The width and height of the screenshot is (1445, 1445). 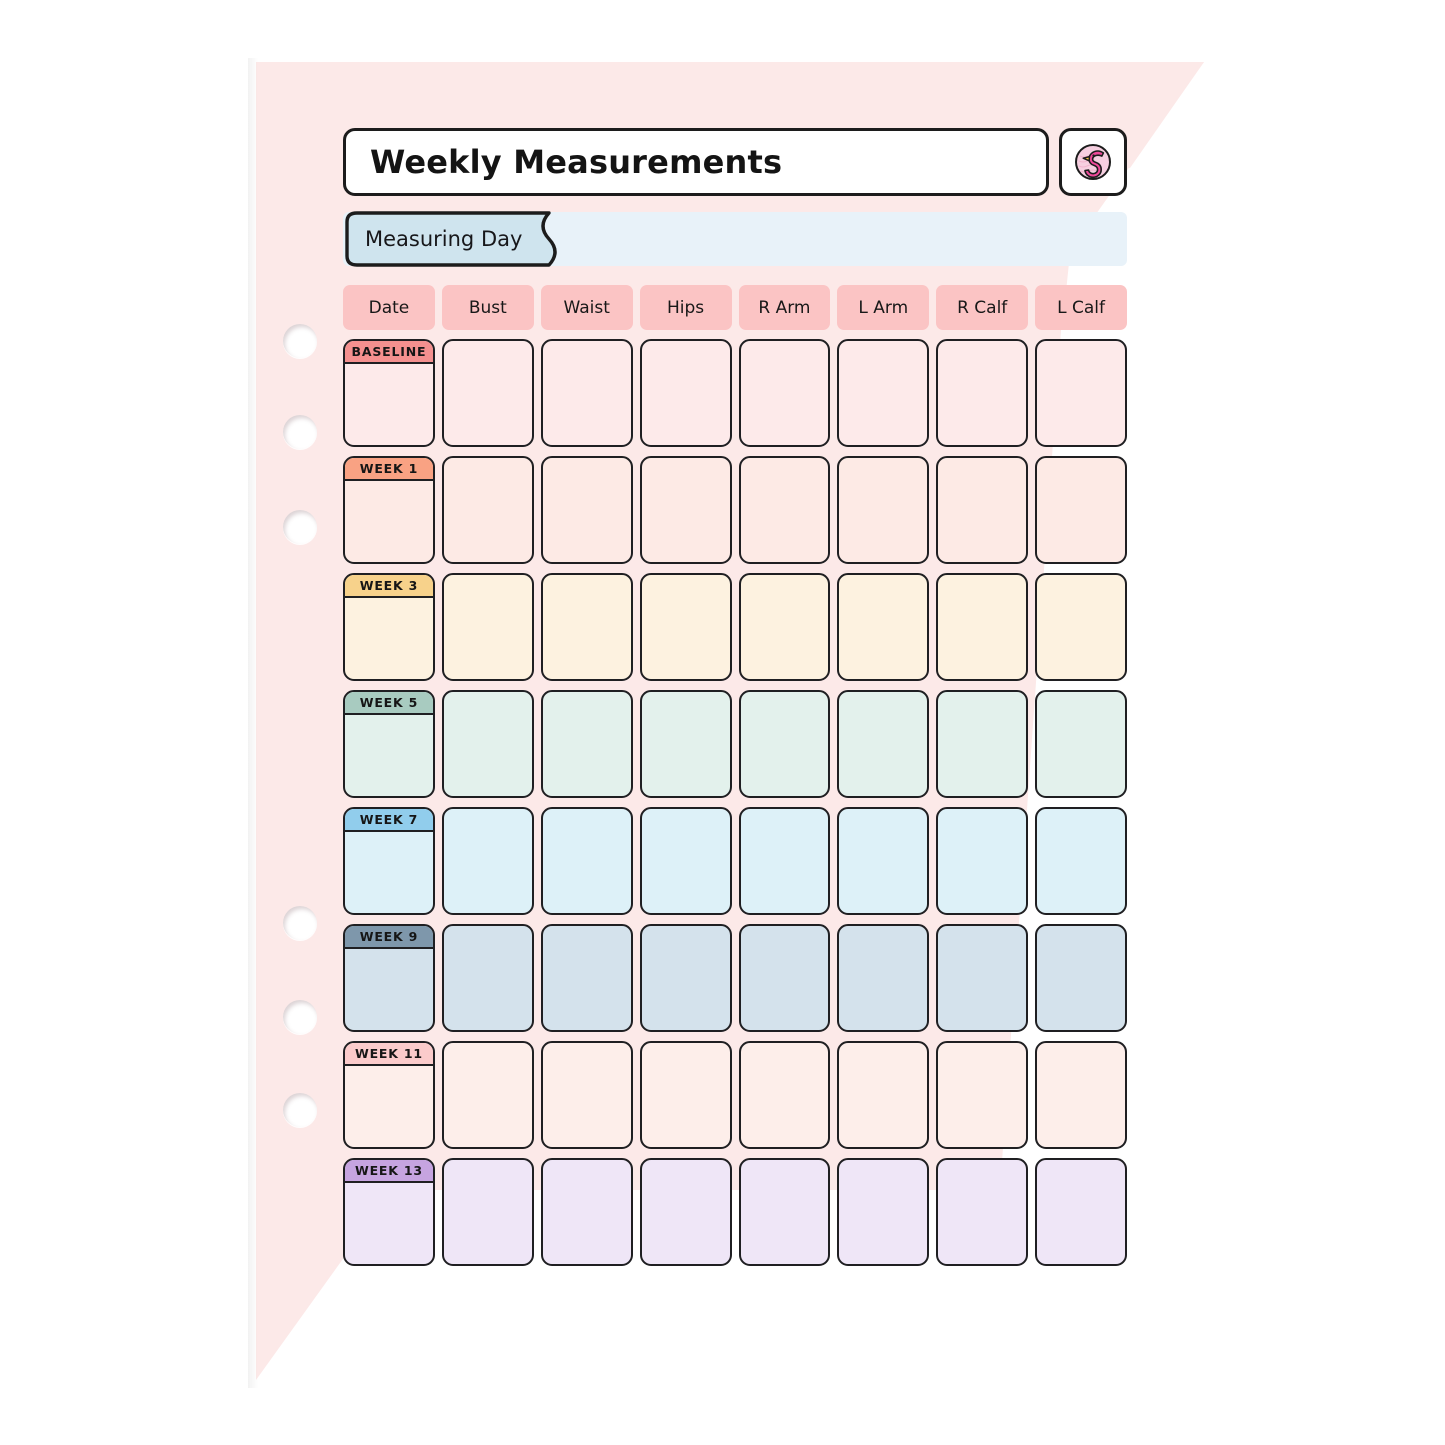 I want to click on row-label-cell: WEEK 13, so click(x=389, y=1212).